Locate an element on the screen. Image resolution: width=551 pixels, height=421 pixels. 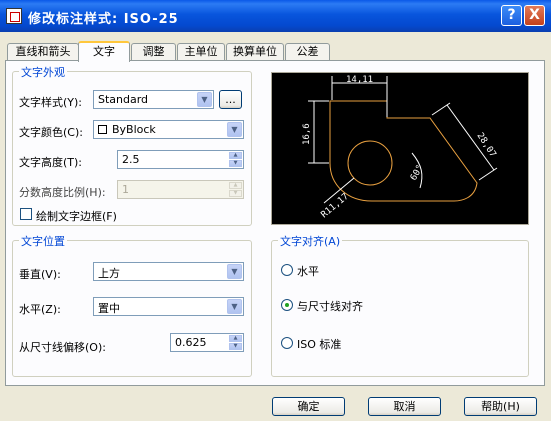
dim-top-text: 14,11 is located at coordinates (359, 80).